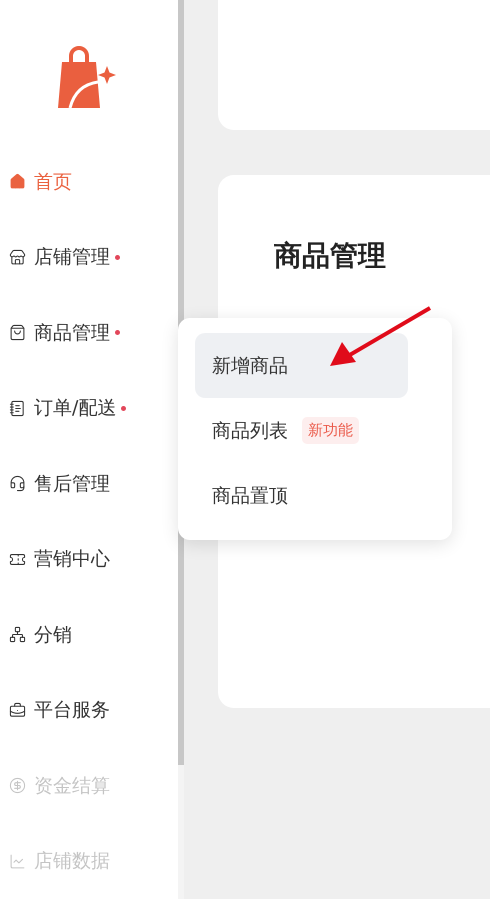 This screenshot has width=490, height=899. What do you see at coordinates (89, 332) in the screenshot?
I see `sidebar-item: 商品管理` at bounding box center [89, 332].